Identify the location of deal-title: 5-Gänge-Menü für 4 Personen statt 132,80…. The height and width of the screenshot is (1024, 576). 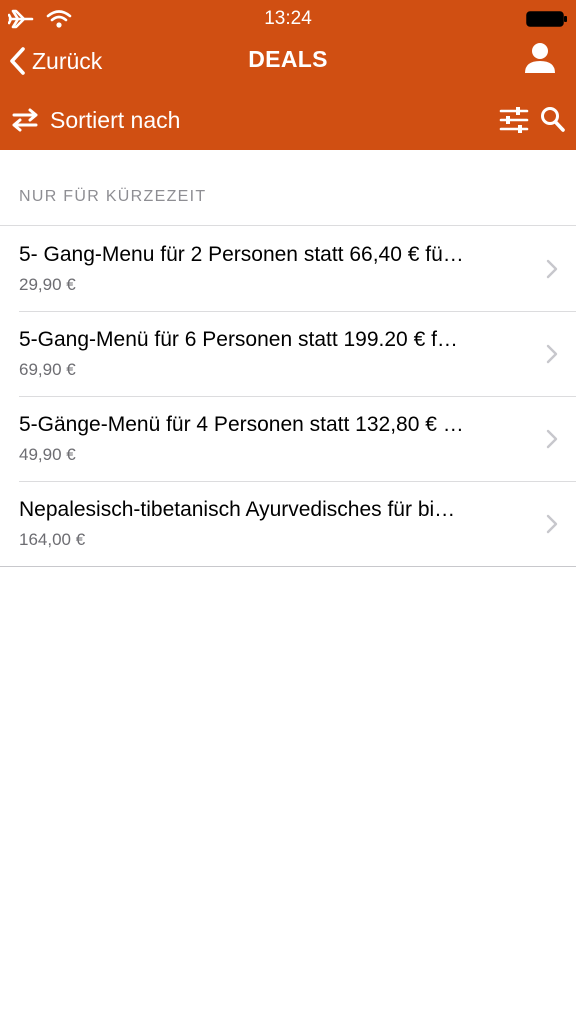
(241, 424).